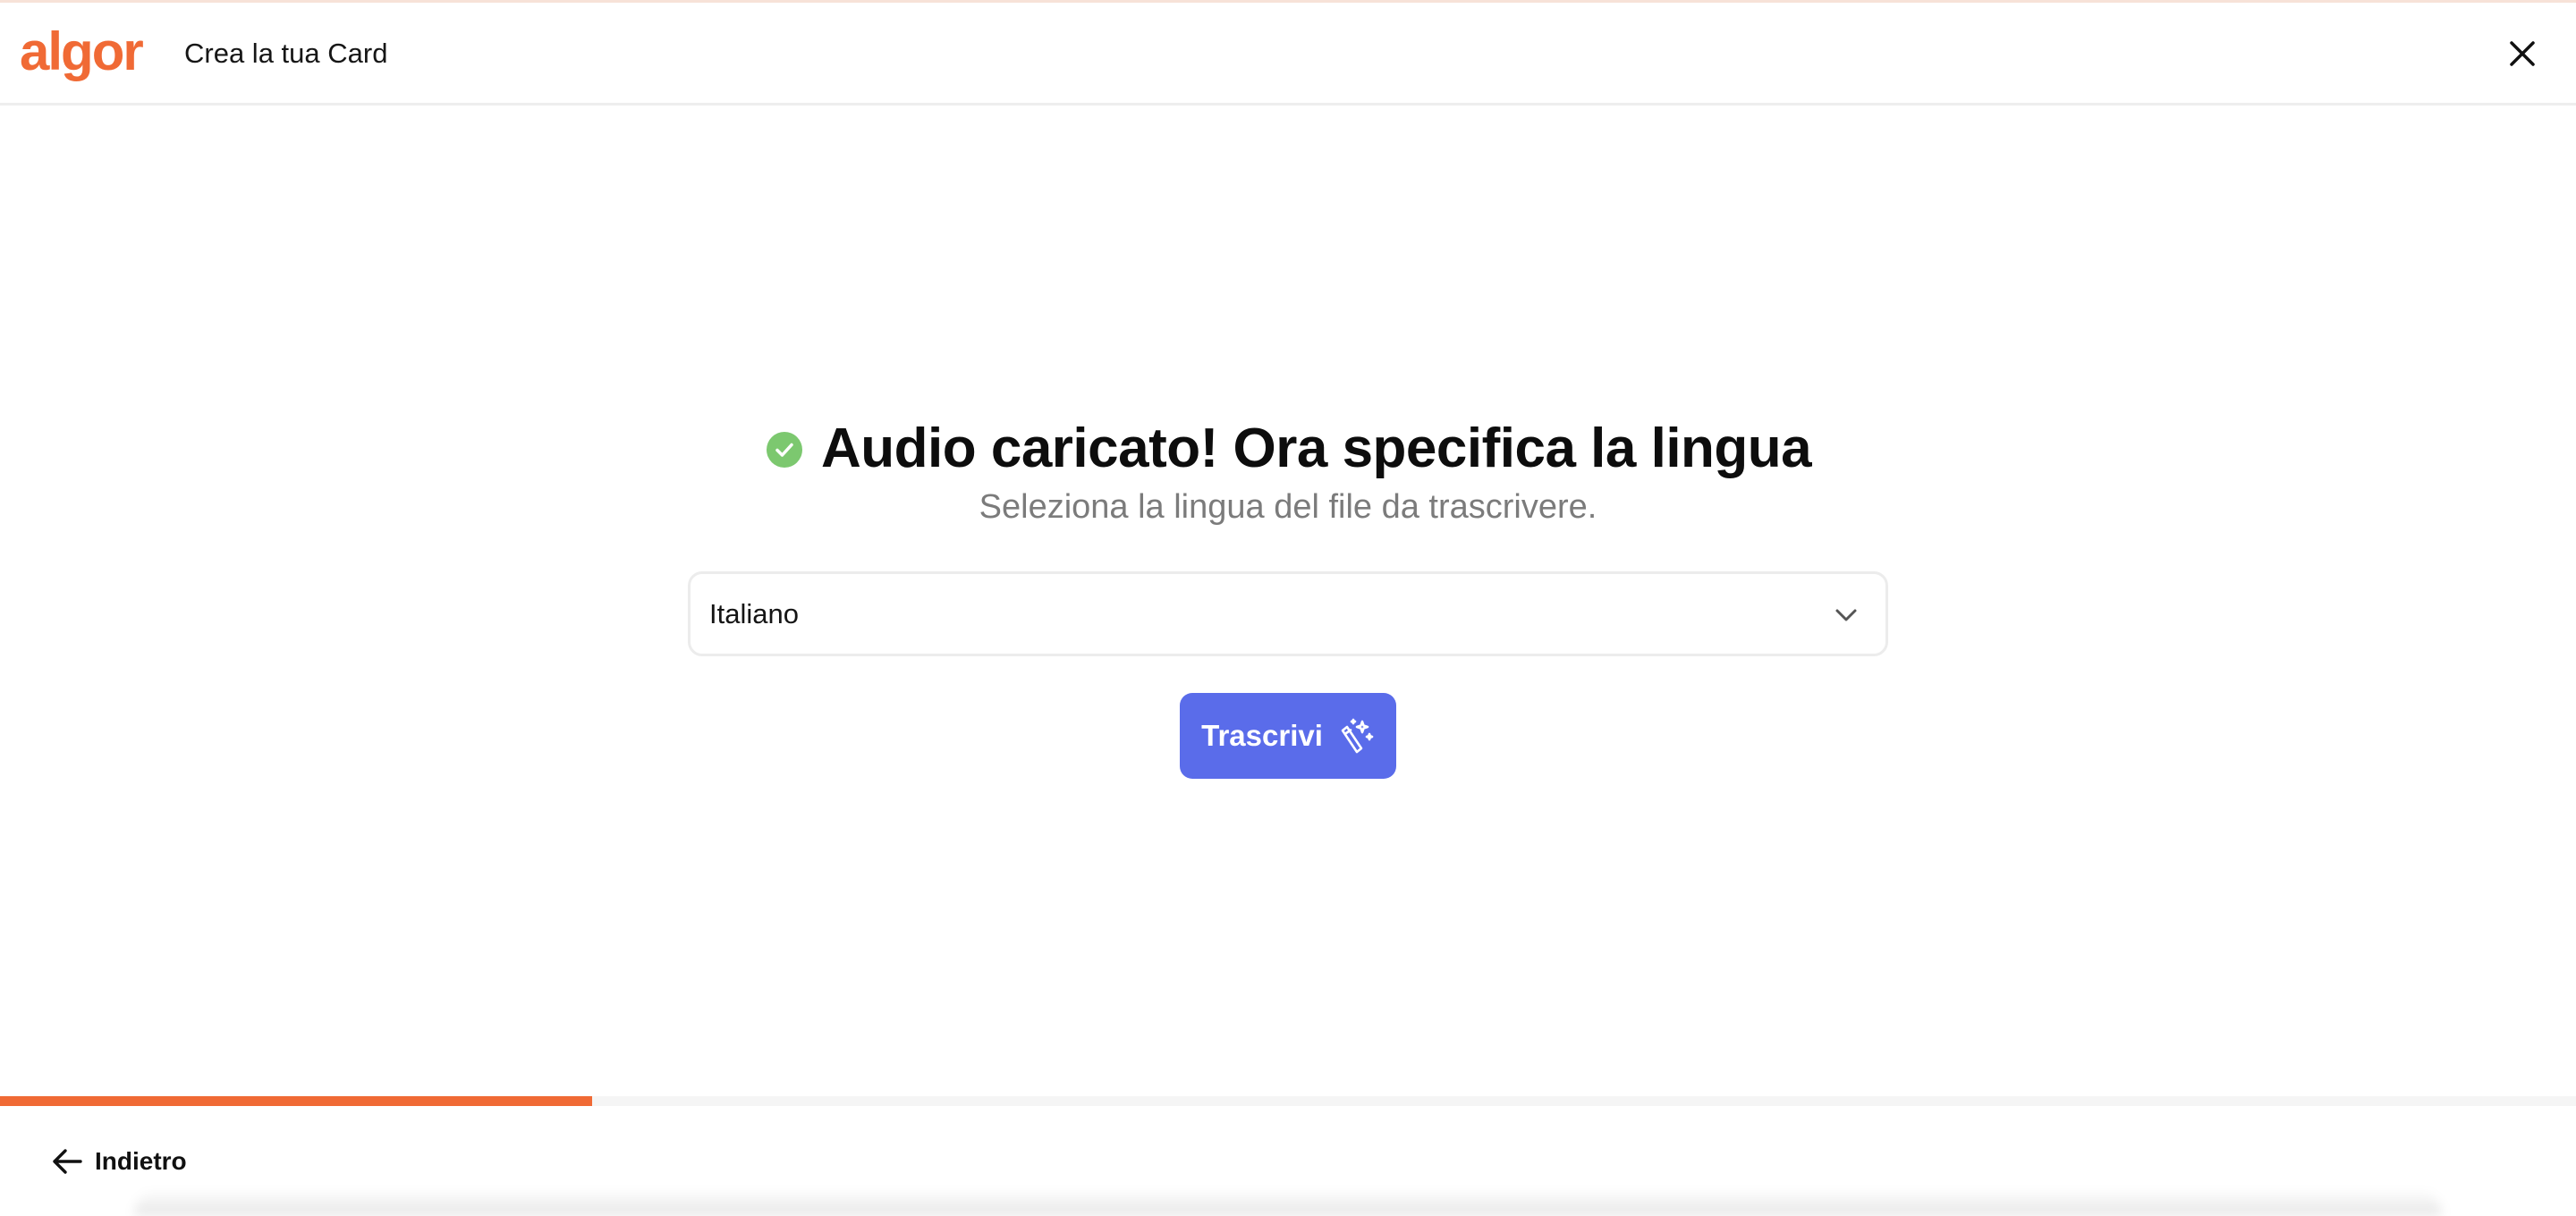 The height and width of the screenshot is (1216, 2576). I want to click on arrow-left-icon, so click(67, 1161).